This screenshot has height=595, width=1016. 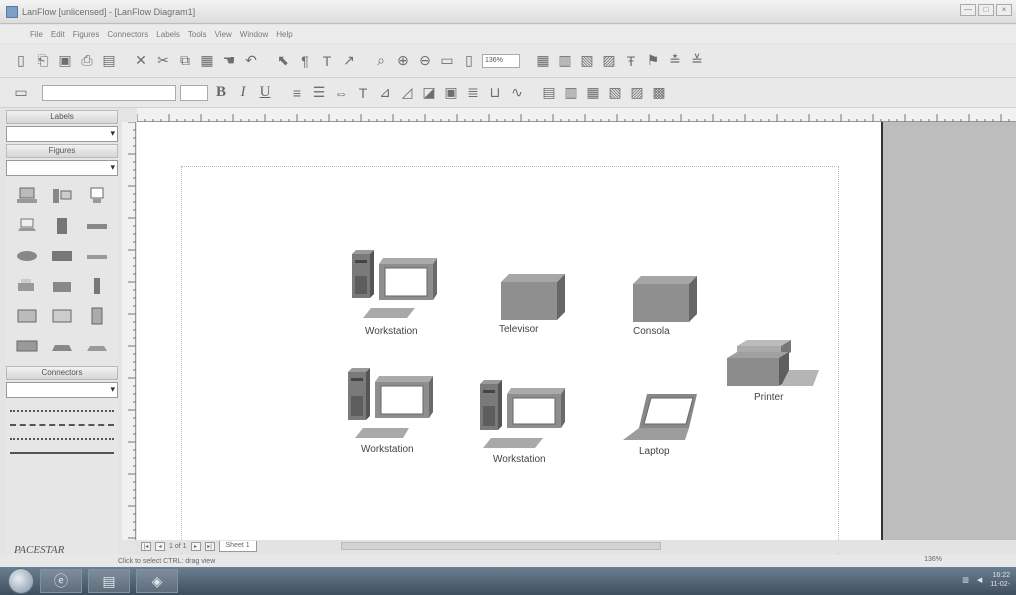 I want to click on tape-shape-icon, so click(x=61, y=346).